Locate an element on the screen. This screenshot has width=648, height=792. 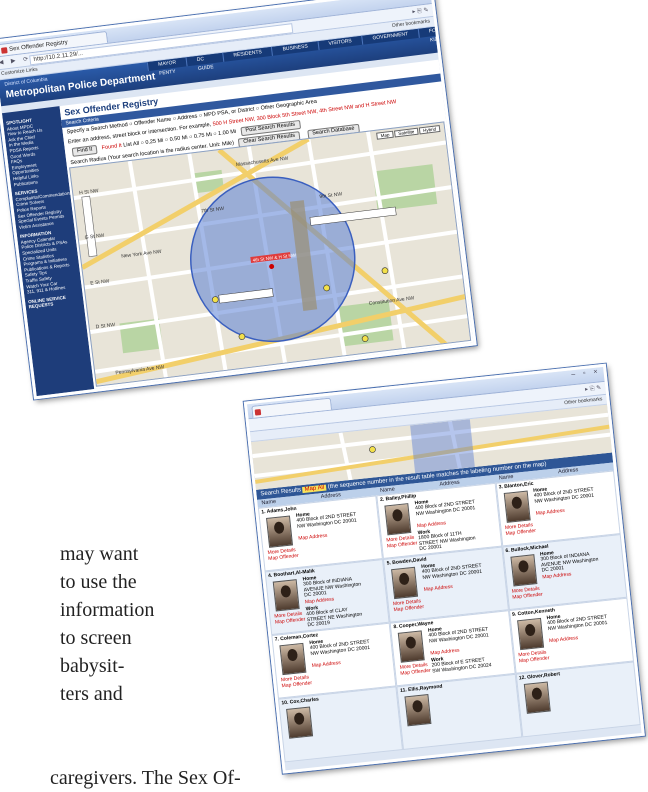
result-cell: 10. Cox,Charles is located at coordinates (340, 724).